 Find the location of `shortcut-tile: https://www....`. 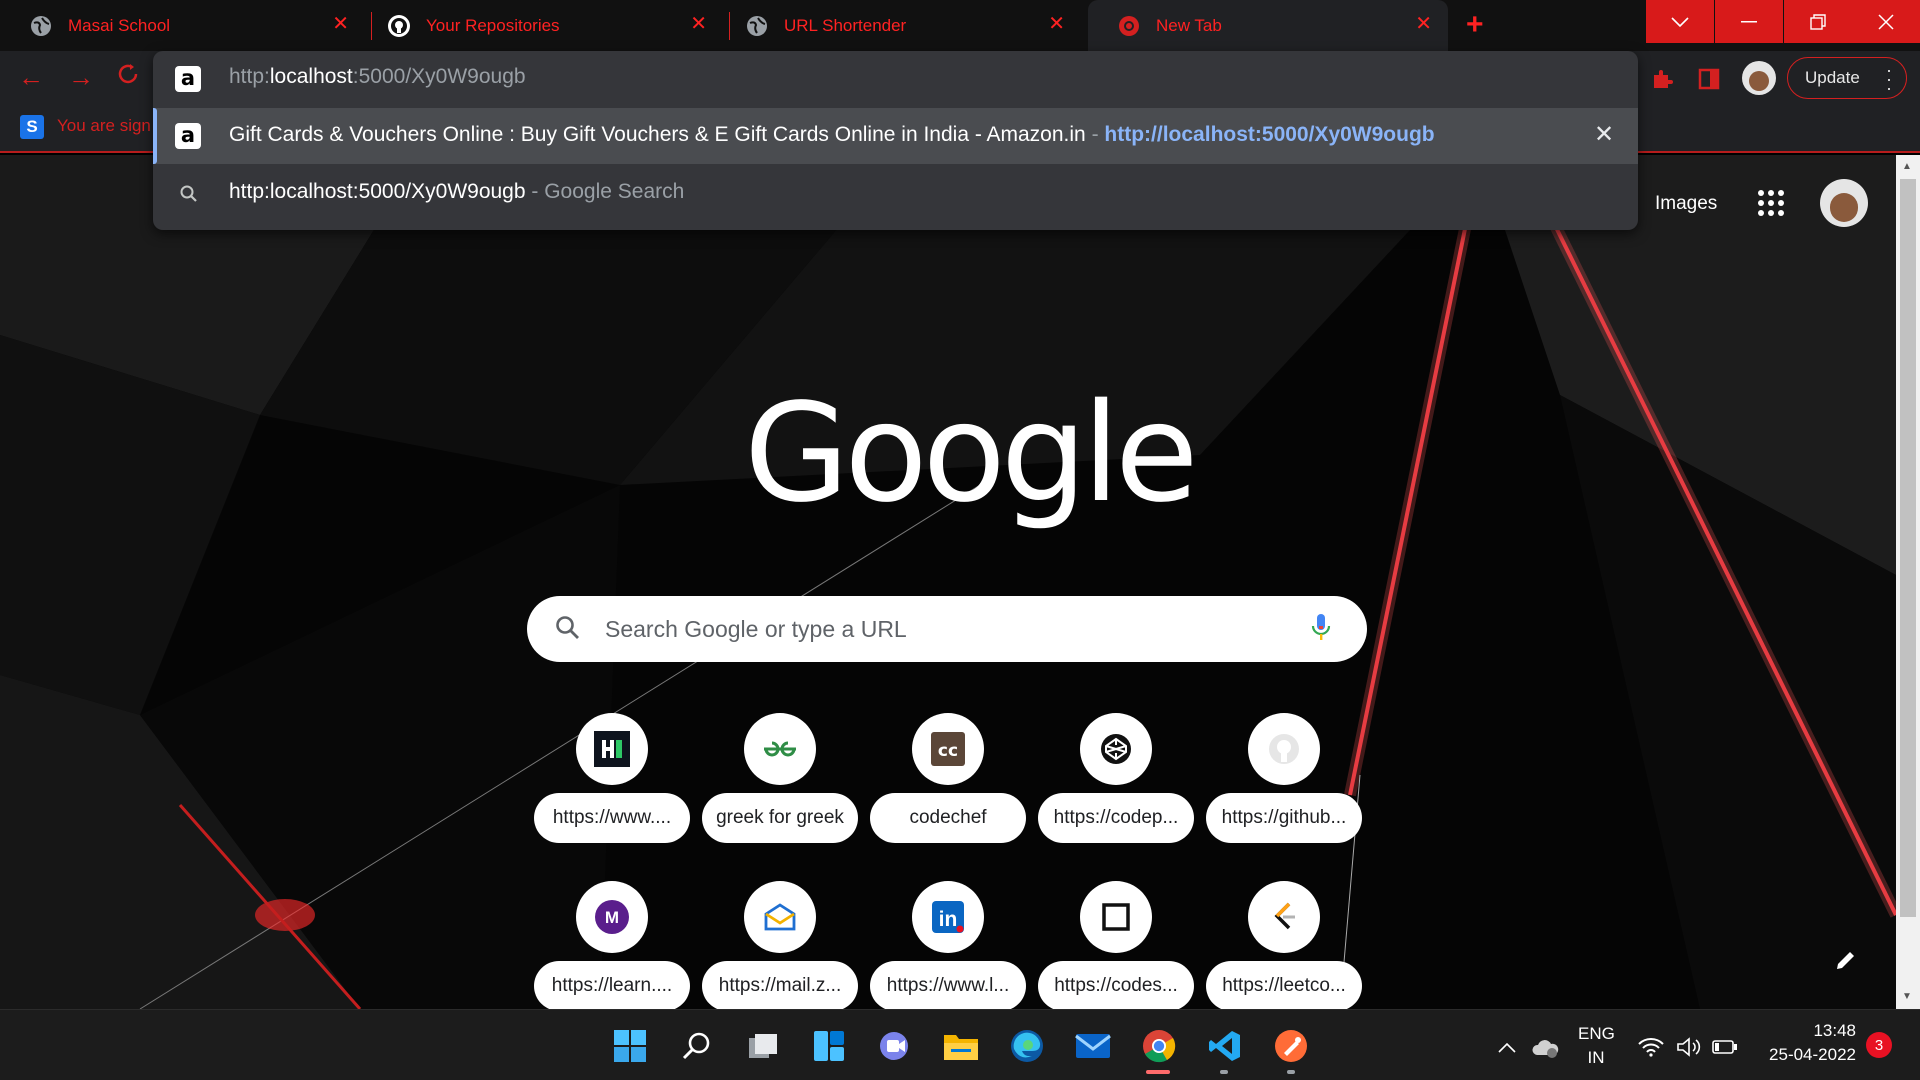

shortcut-tile: https://www.... is located at coordinates (612, 788).